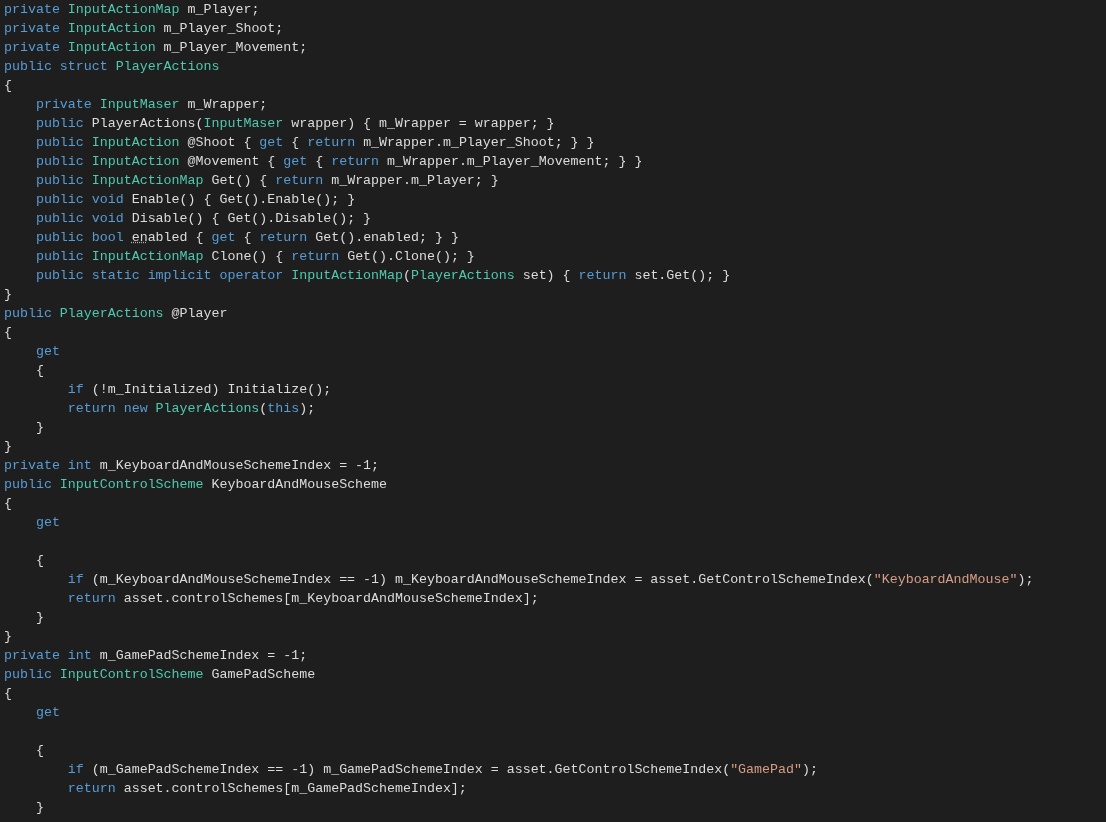 This screenshot has height=822, width=1106. Describe the element at coordinates (199, 390) in the screenshot. I see `code-line: if (!m_Initialized) Initialize();` at that location.